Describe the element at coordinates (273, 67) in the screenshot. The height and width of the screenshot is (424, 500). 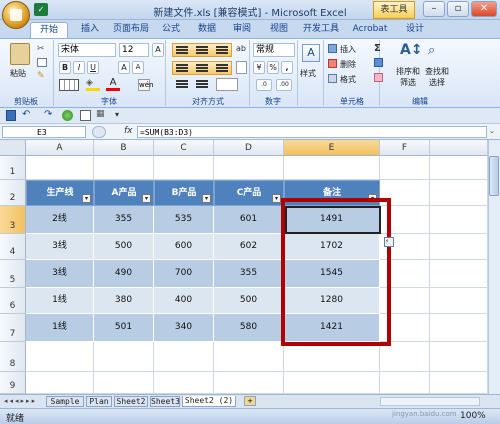
I see `percent-button: %` at that location.